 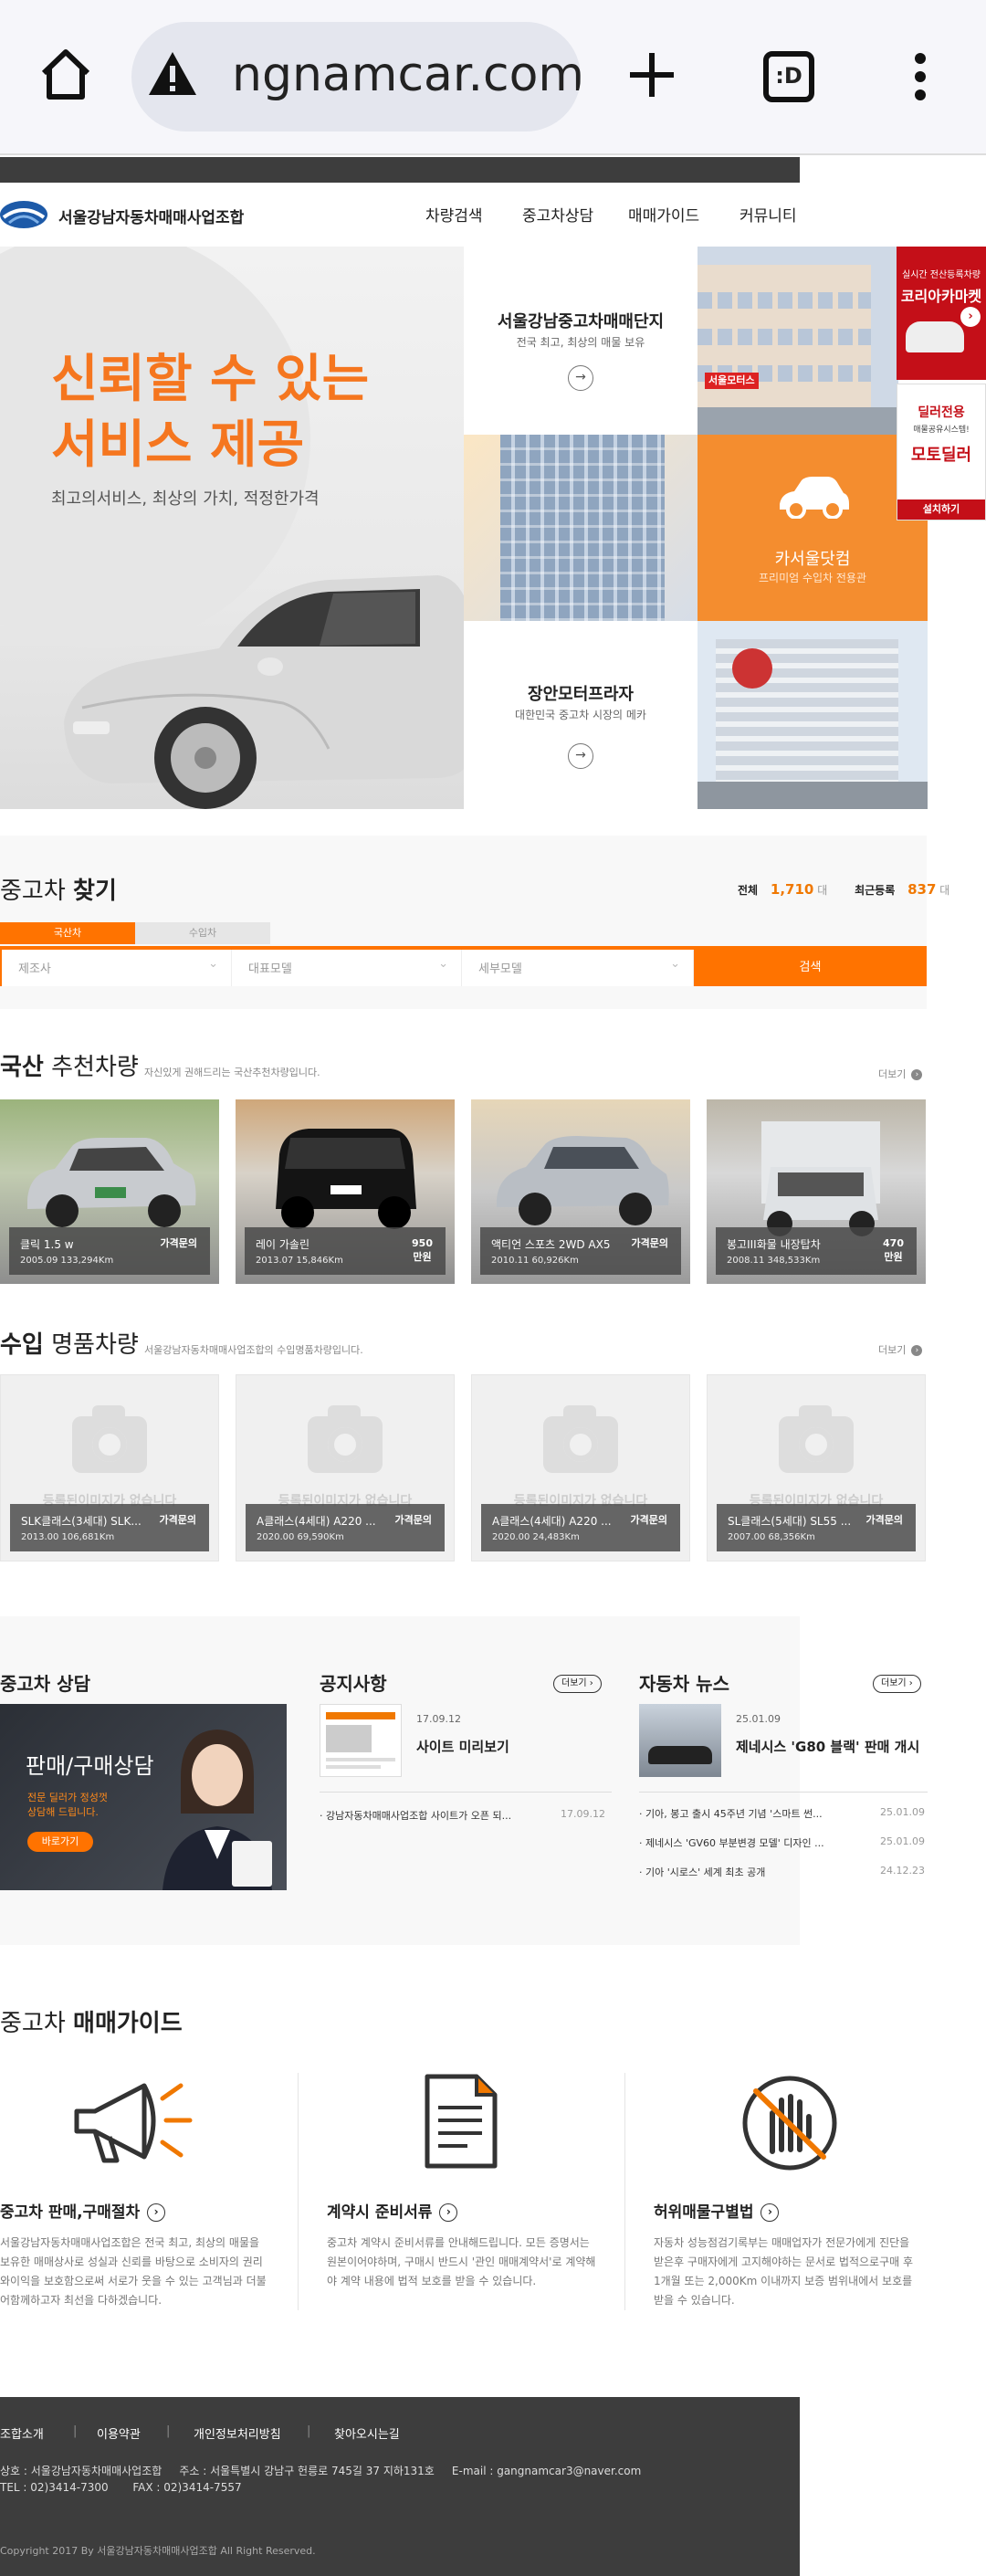 I want to click on tile-carseoul-sub: 프리미엄 수입차 전용관, so click(x=812, y=578).